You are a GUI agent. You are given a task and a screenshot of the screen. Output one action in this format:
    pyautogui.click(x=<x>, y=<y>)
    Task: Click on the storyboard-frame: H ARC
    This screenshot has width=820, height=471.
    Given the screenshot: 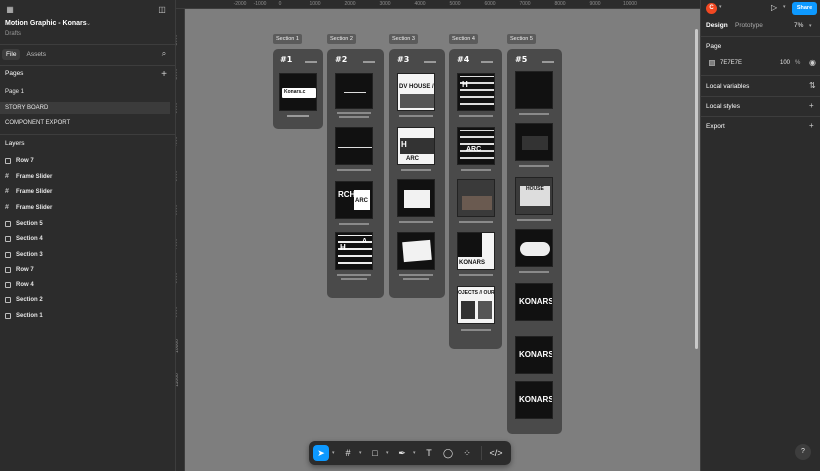 What is the action you would take?
    pyautogui.click(x=416, y=146)
    